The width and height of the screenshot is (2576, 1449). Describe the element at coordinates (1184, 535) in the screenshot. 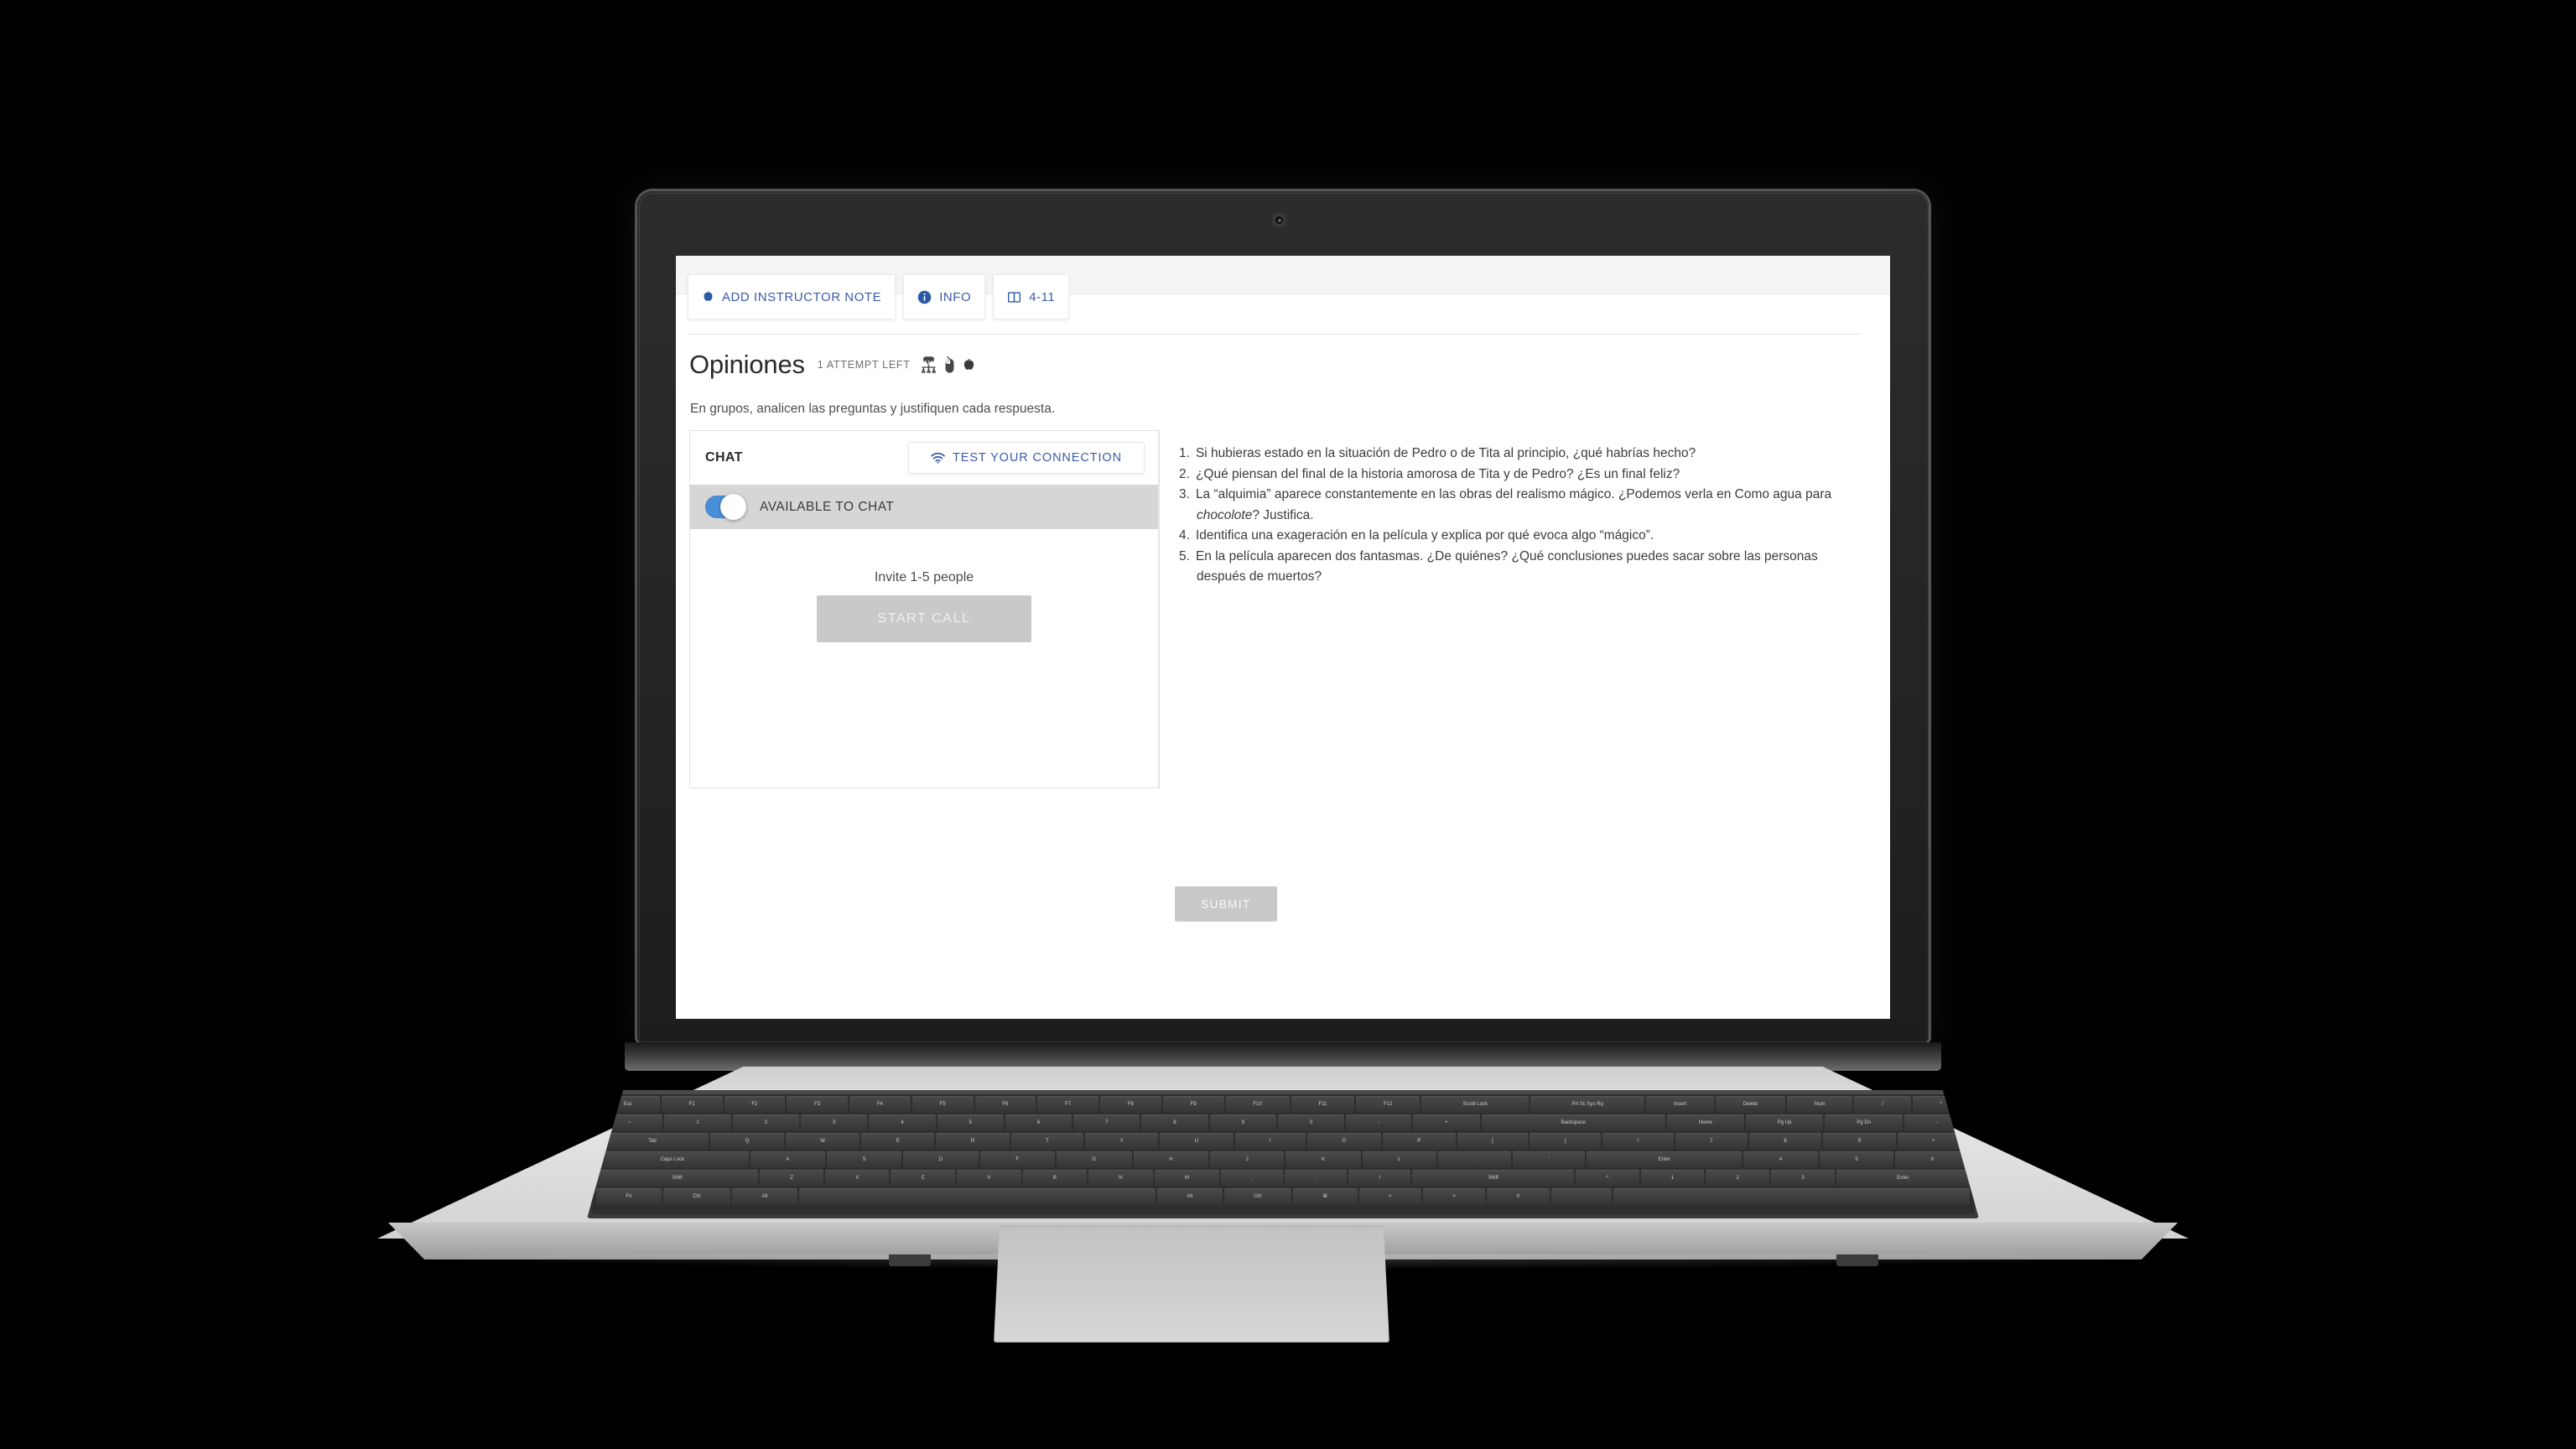

I see `question-number: 4.` at that location.